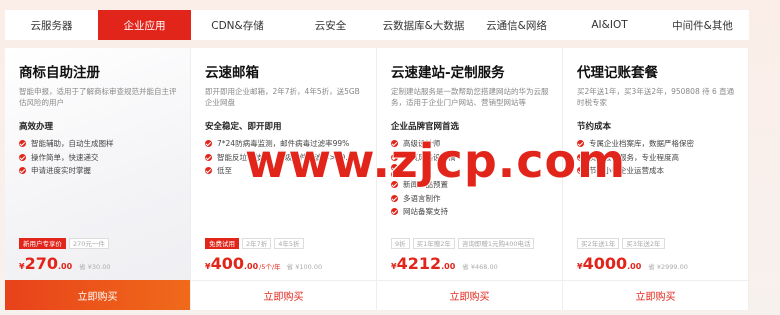 Image resolution: width=780 pixels, height=315 pixels. What do you see at coordinates (425, 127) in the screenshot?
I see `feature-heading: 企业品牌官网首选` at bounding box center [425, 127].